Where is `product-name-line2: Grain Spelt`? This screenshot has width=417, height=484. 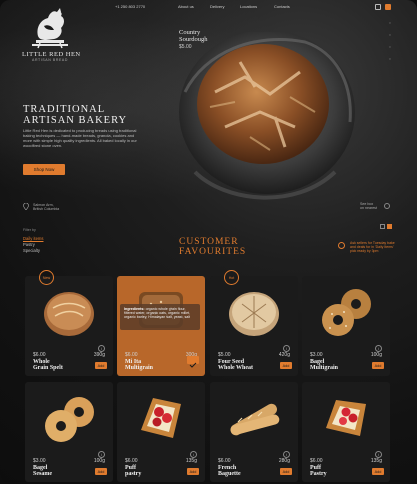 product-name-line2: Grain Spelt is located at coordinates (48, 368).